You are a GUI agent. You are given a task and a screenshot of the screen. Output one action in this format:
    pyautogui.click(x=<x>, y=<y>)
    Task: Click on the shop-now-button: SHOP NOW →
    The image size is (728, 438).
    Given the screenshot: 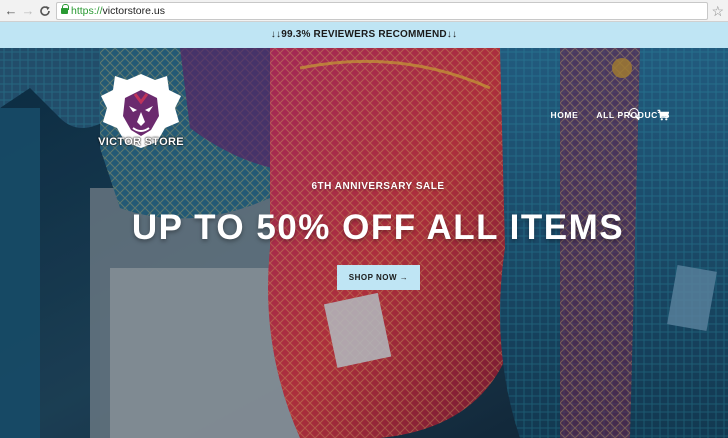 What is the action you would take?
    pyautogui.click(x=378, y=277)
    